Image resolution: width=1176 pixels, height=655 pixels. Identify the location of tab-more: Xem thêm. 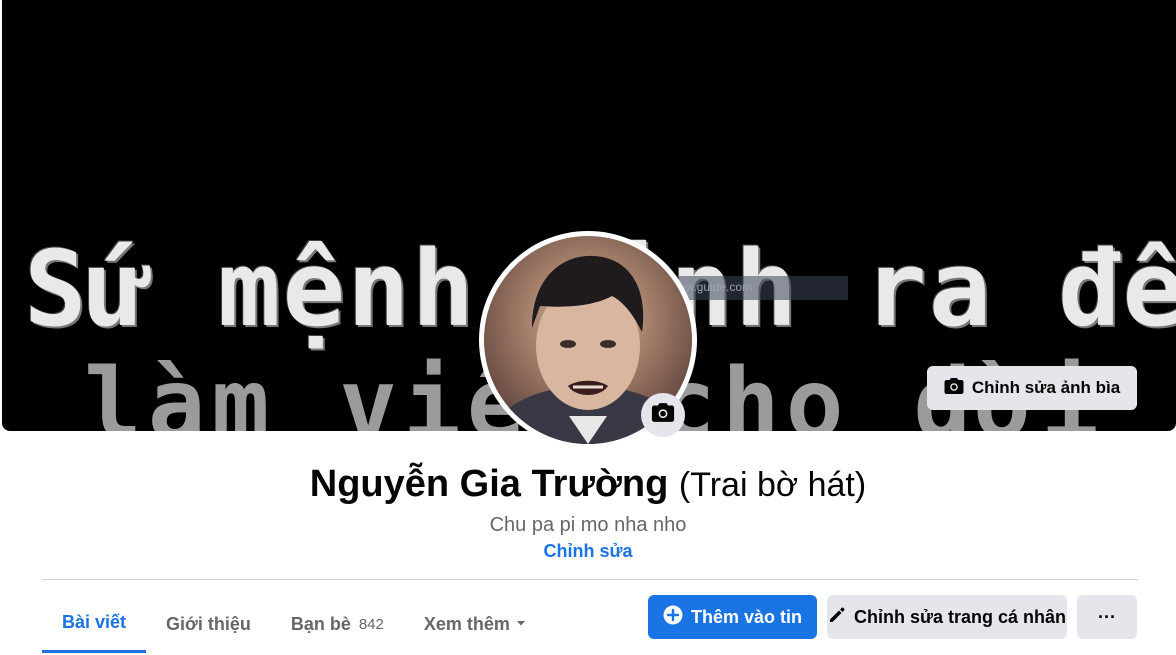
(476, 624).